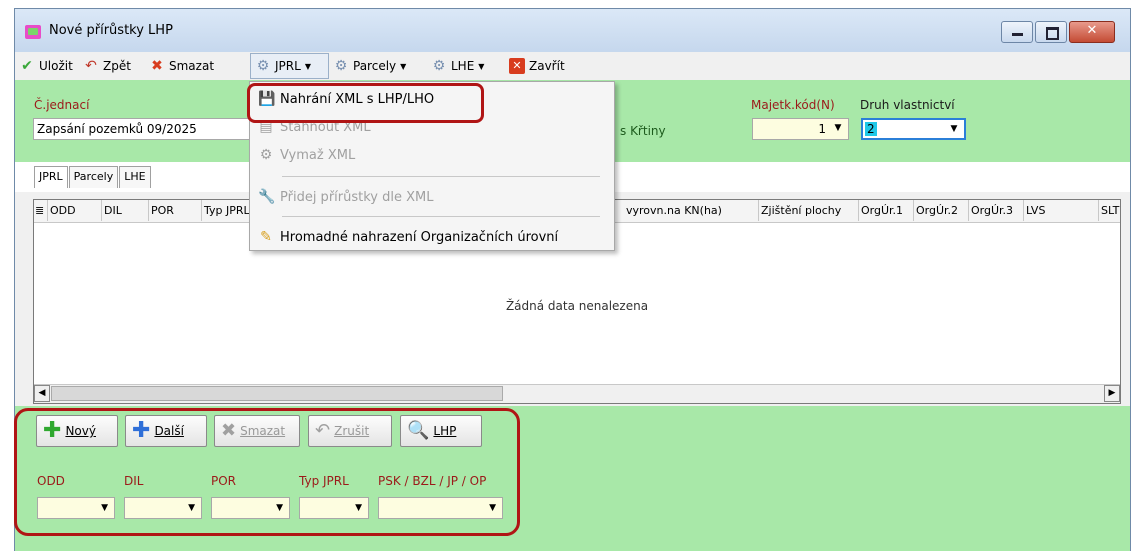  Describe the element at coordinates (365, 103) in the screenshot. I see `highlight-box-menu-item` at that location.